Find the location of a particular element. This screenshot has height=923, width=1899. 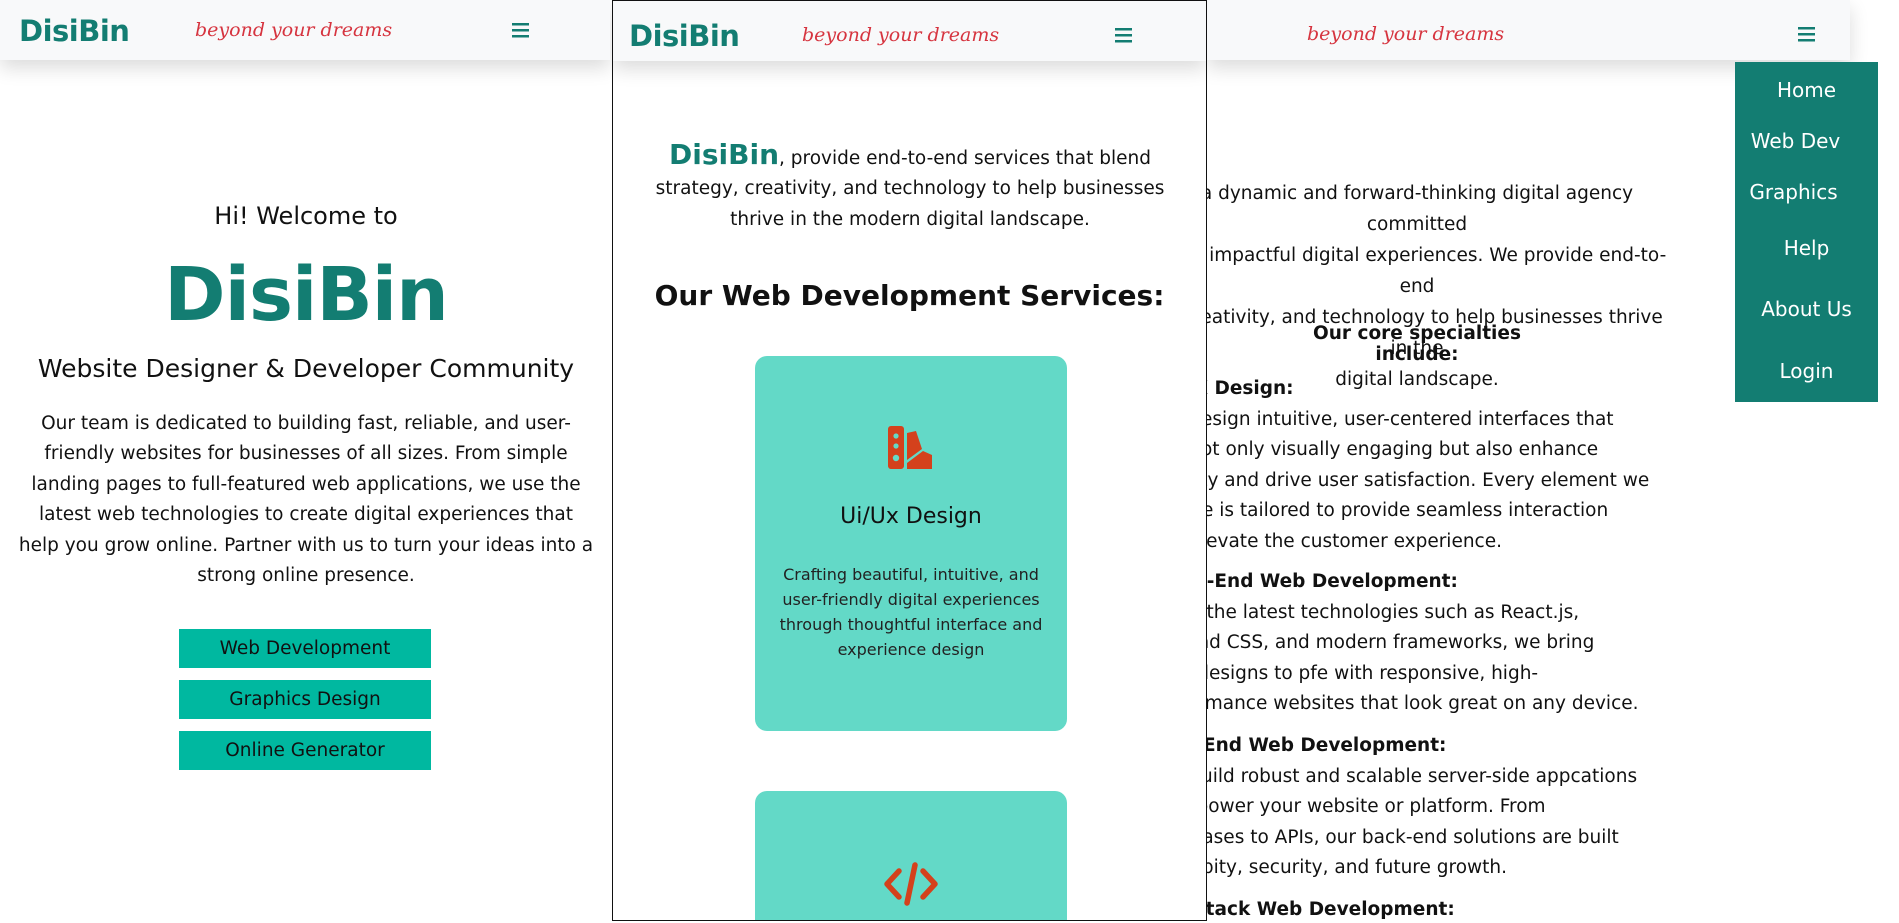

specialty-heading: ll-Stack Web Development: is located at coordinates (1331, 909).